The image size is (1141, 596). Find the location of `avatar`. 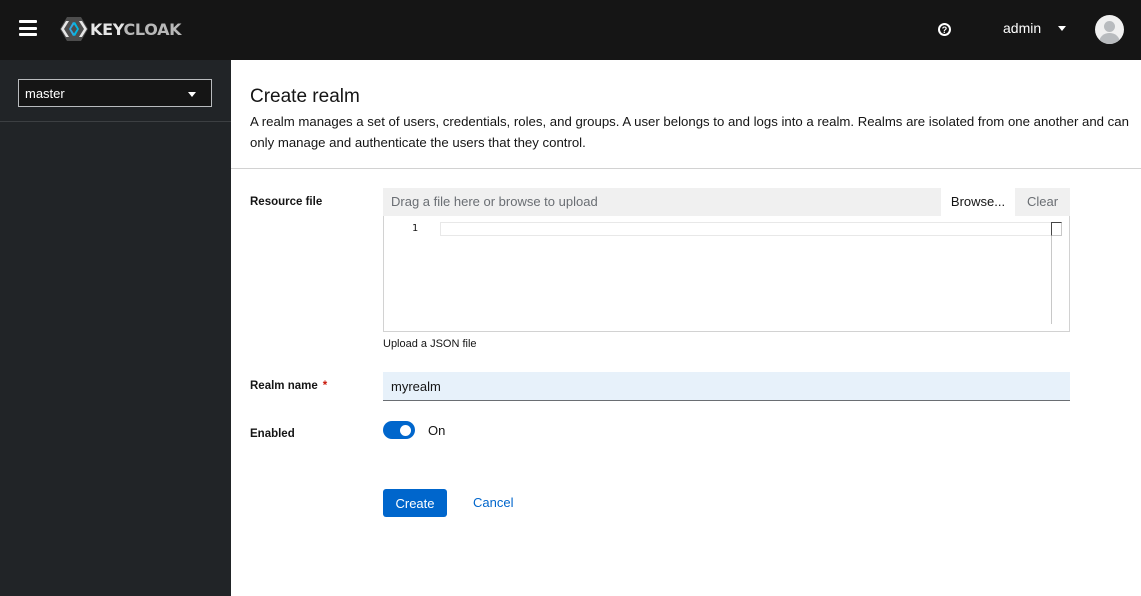

avatar is located at coordinates (1109, 29).